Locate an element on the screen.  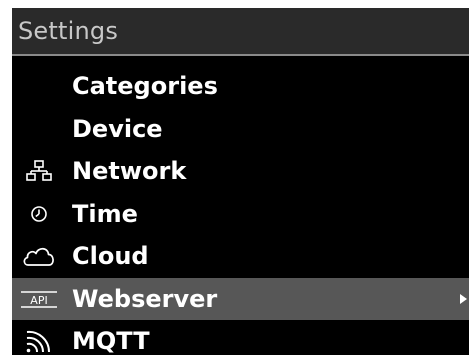
signal-icon is located at coordinates (39, 341).